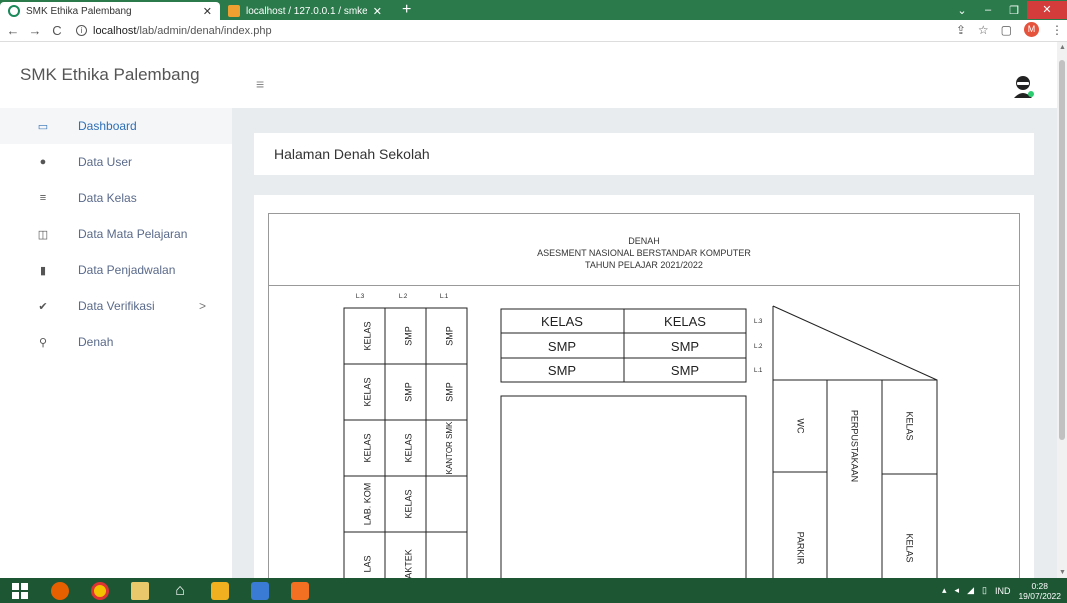  Describe the element at coordinates (855, 446) in the screenshot. I see `room-label: PERPUSTAKAAN` at that location.